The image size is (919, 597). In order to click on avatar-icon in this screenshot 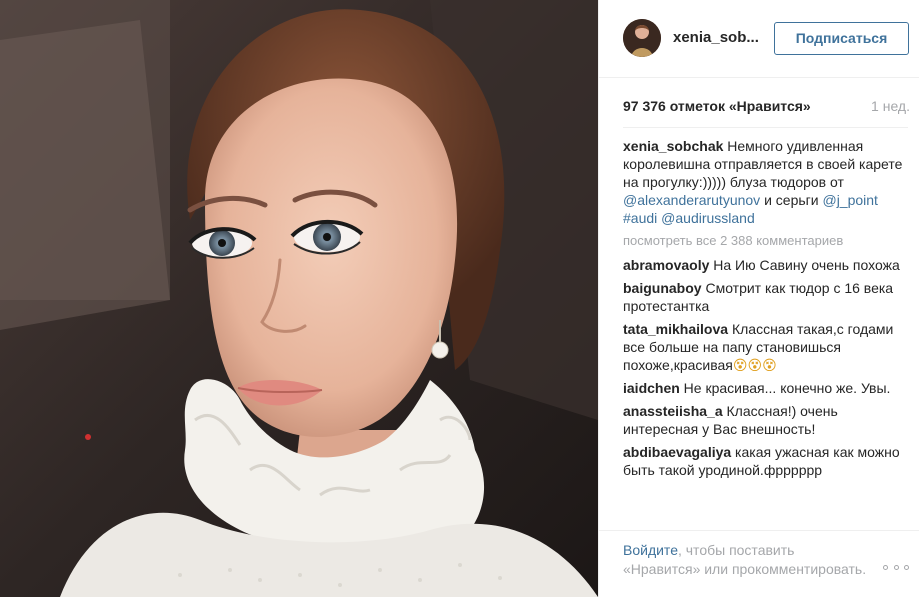, I will do `click(642, 38)`.